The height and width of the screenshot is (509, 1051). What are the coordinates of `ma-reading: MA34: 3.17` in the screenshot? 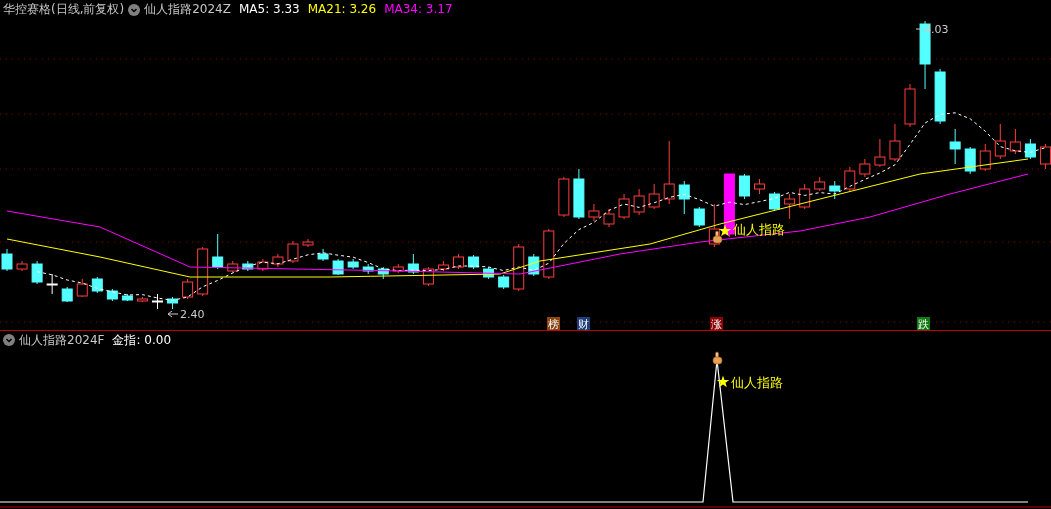 It's located at (418, 9).